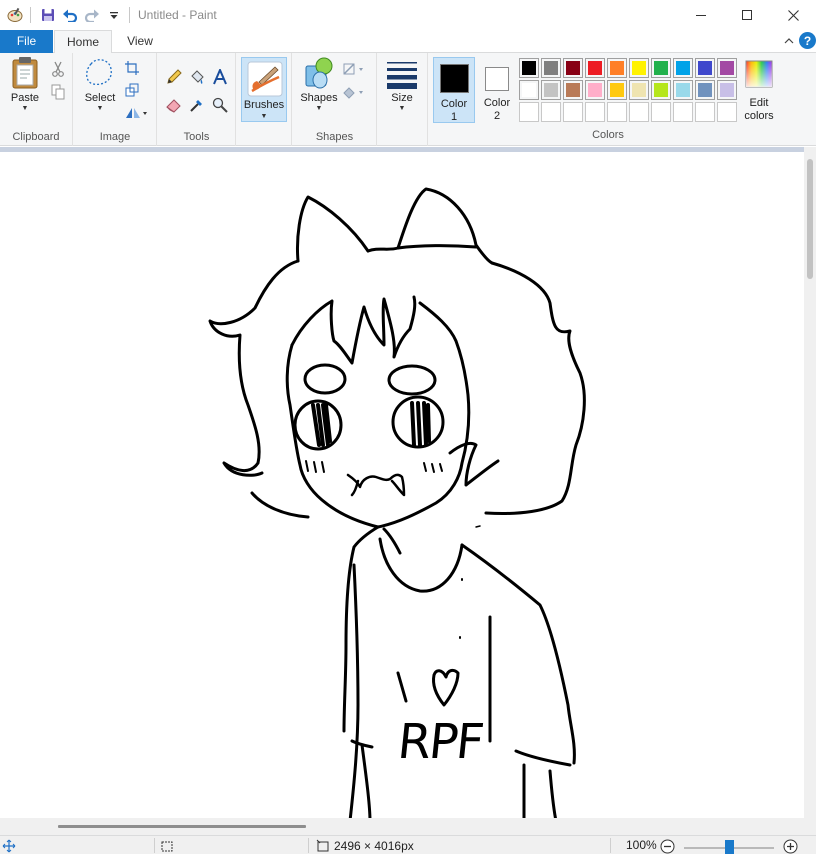  I want to click on shapes-button: Shapes ▼, so click(319, 84).